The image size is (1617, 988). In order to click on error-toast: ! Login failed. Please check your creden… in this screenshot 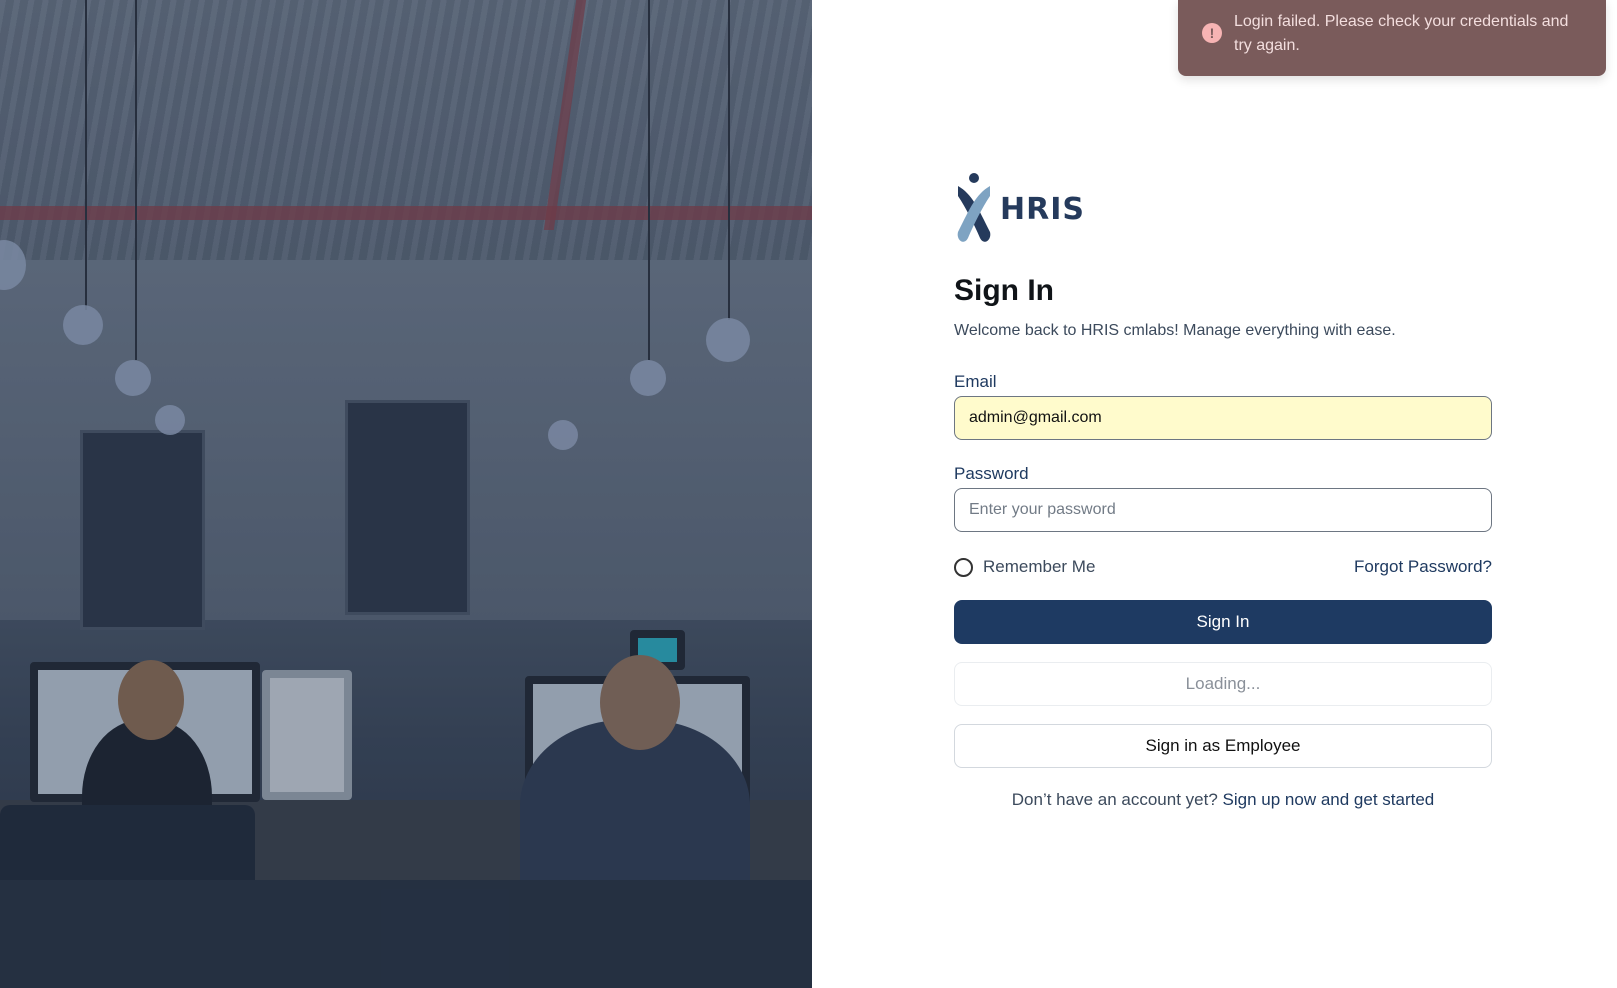, I will do `click(1392, 38)`.